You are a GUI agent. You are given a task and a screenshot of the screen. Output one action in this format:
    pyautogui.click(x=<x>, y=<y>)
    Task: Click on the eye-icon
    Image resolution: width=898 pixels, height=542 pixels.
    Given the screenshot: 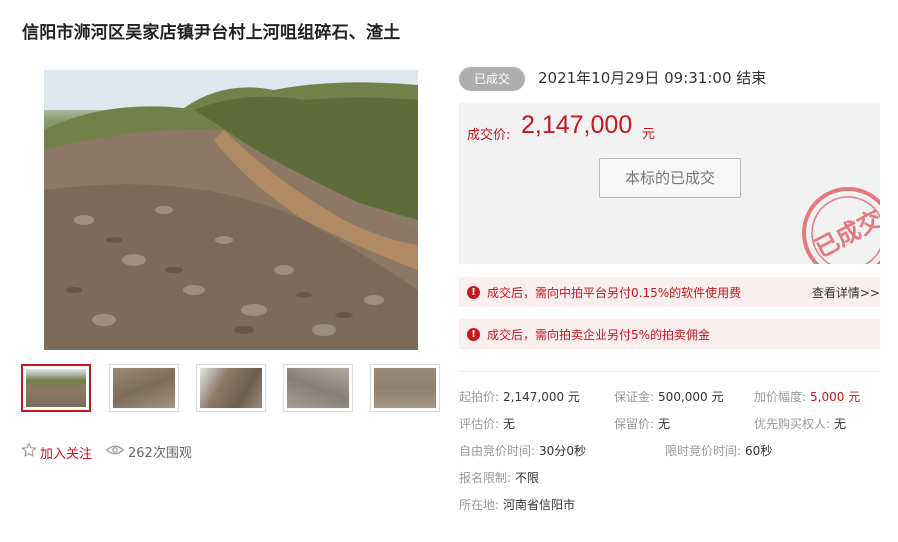 What is the action you would take?
    pyautogui.click(x=115, y=452)
    